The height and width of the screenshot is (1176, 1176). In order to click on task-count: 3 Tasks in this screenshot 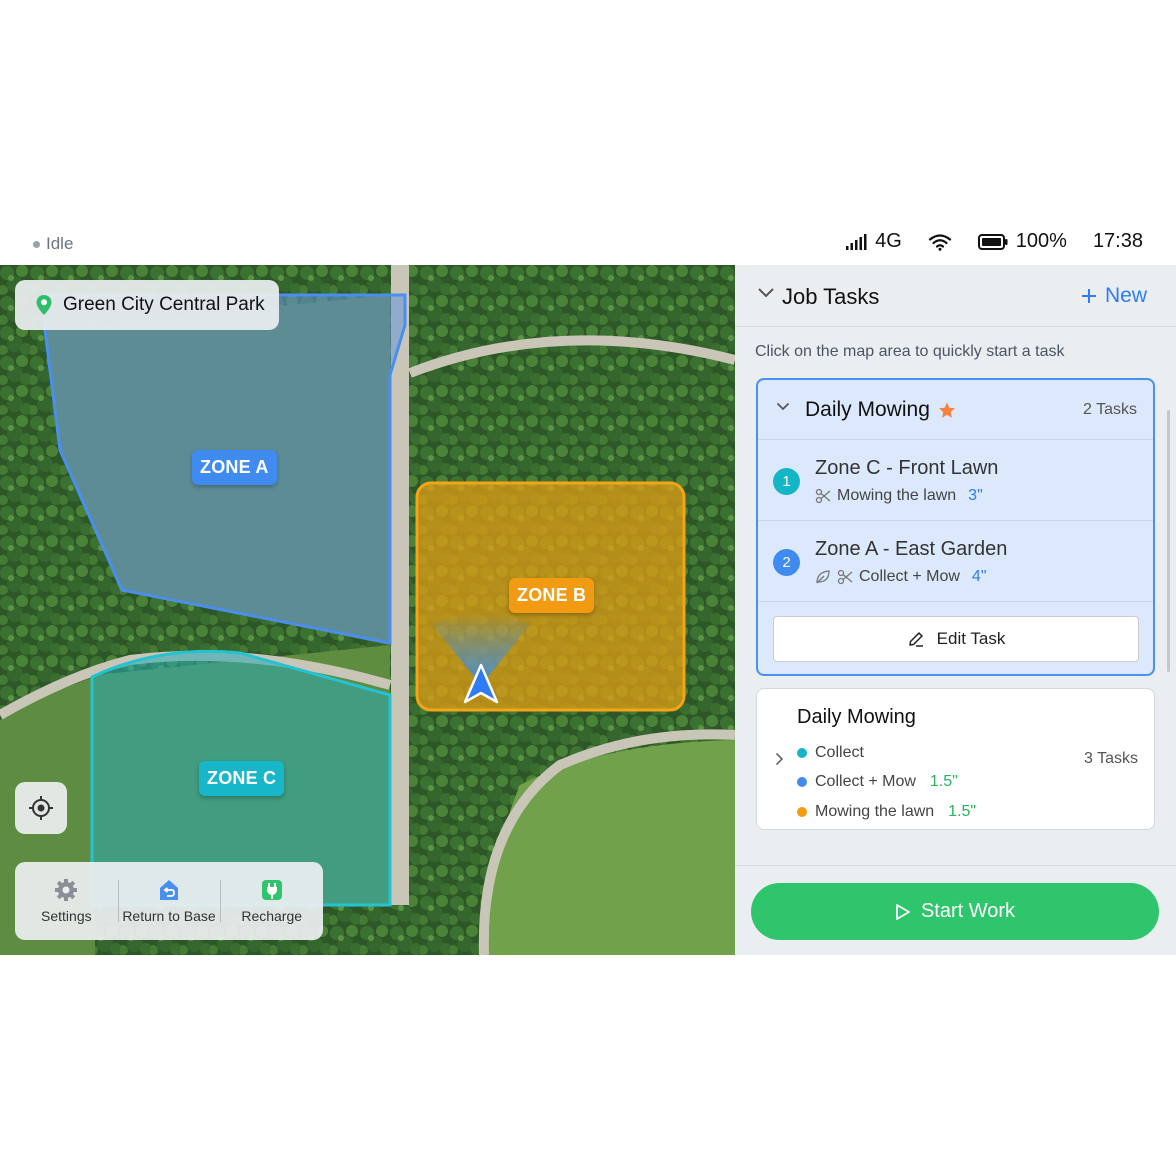, I will do `click(1111, 758)`.